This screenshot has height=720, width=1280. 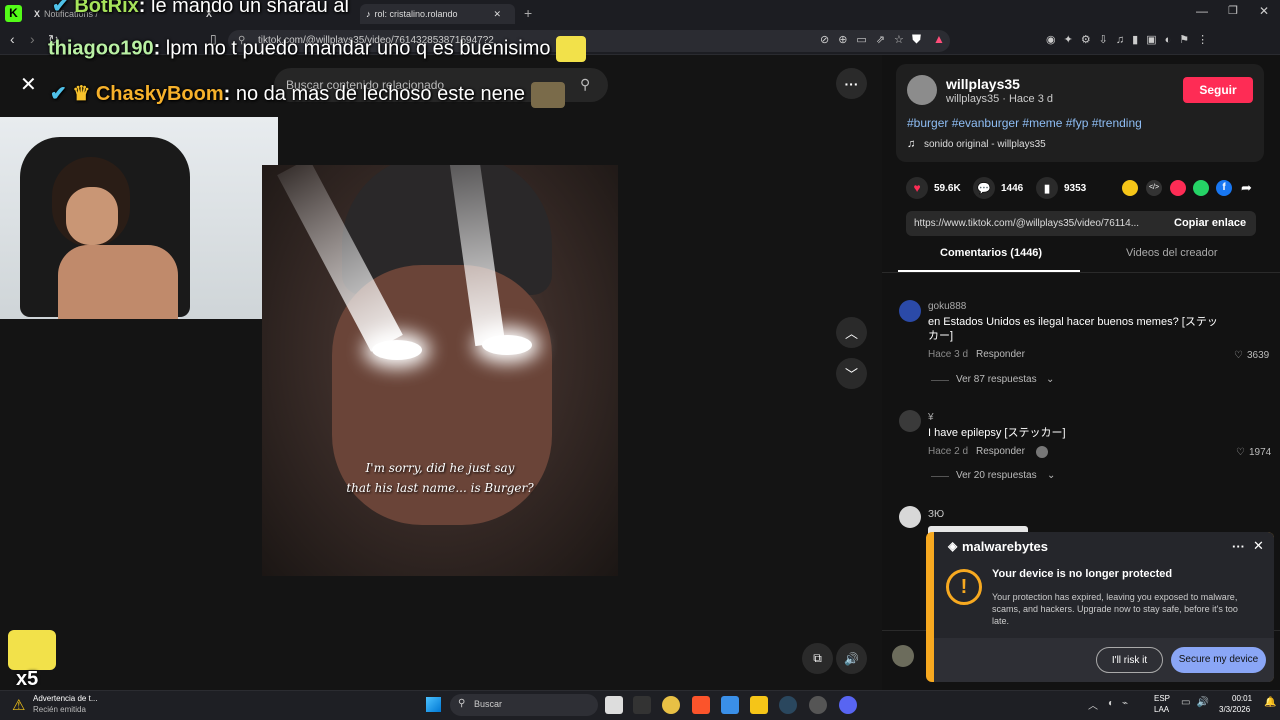 I want to click on forward-icon: ›, so click(x=32, y=39).